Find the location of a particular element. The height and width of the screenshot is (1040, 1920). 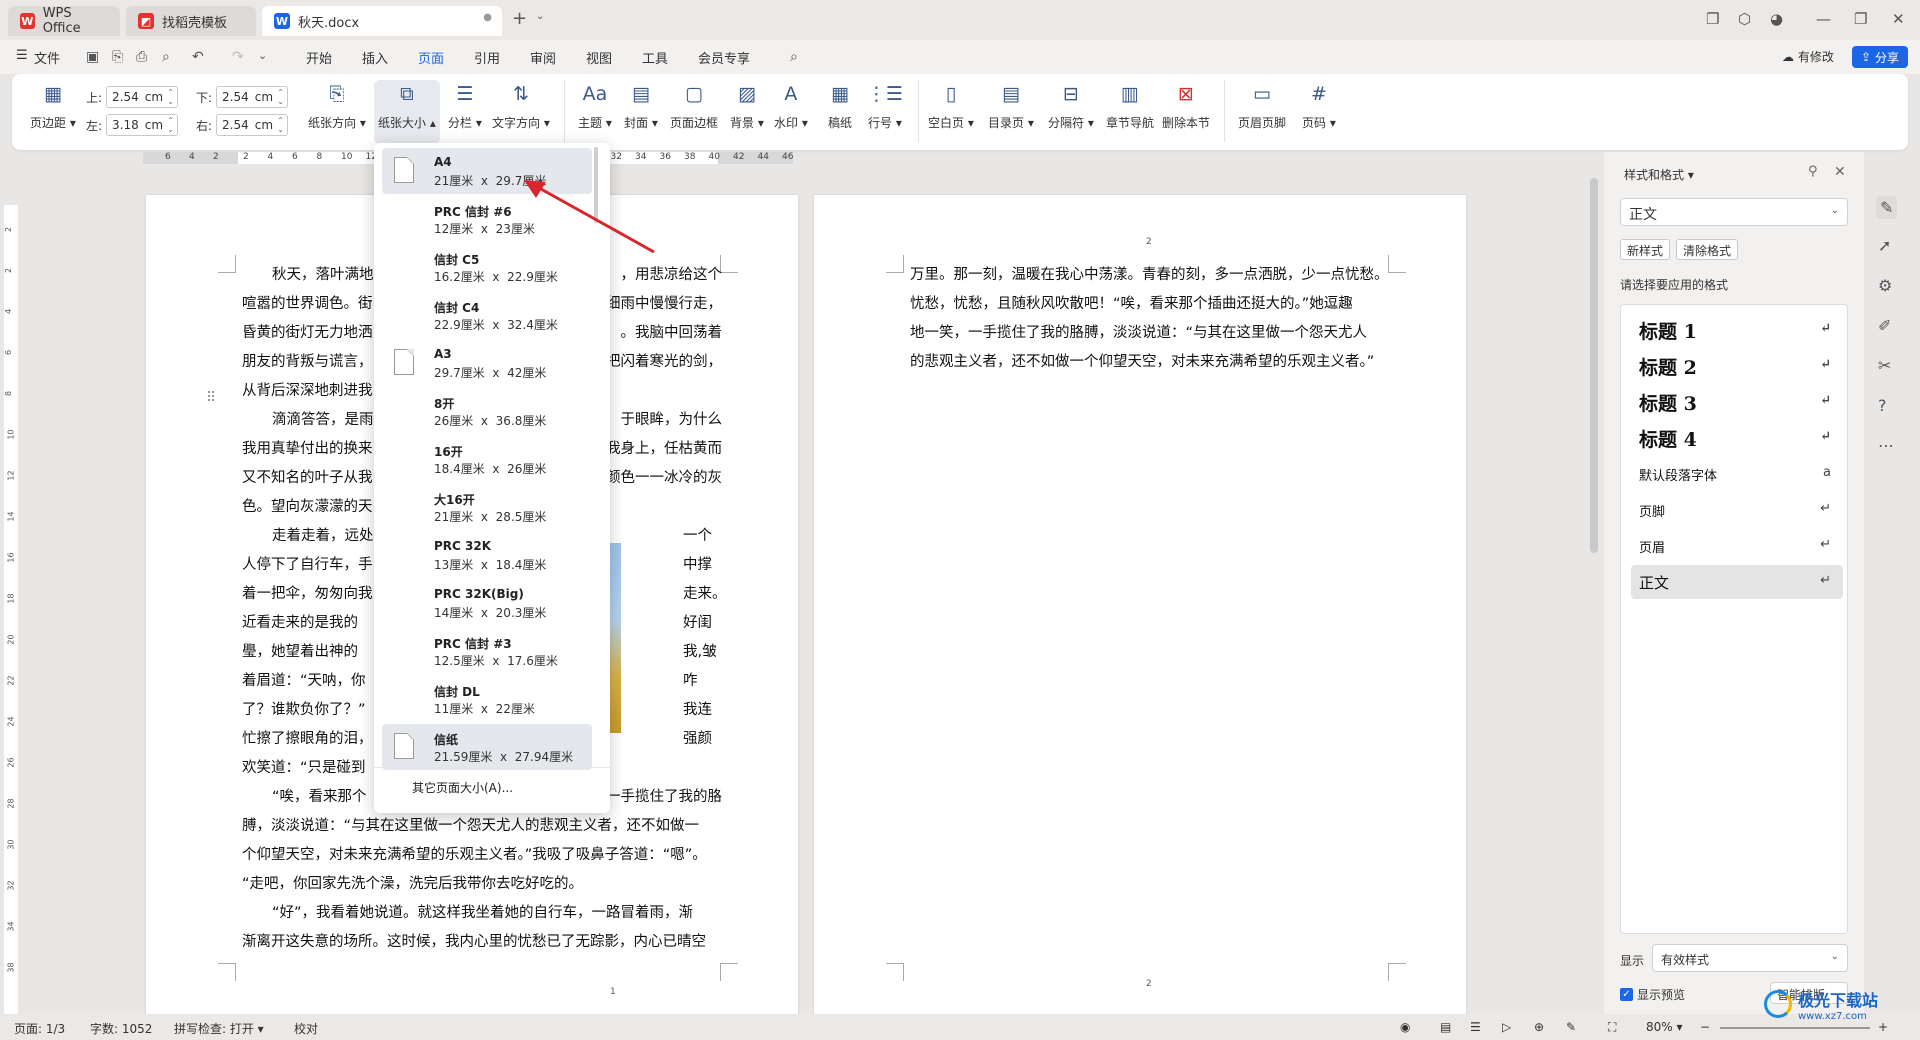

paper-size-option: A3 29.7厘米 x 42厘米 is located at coordinates (487, 363).